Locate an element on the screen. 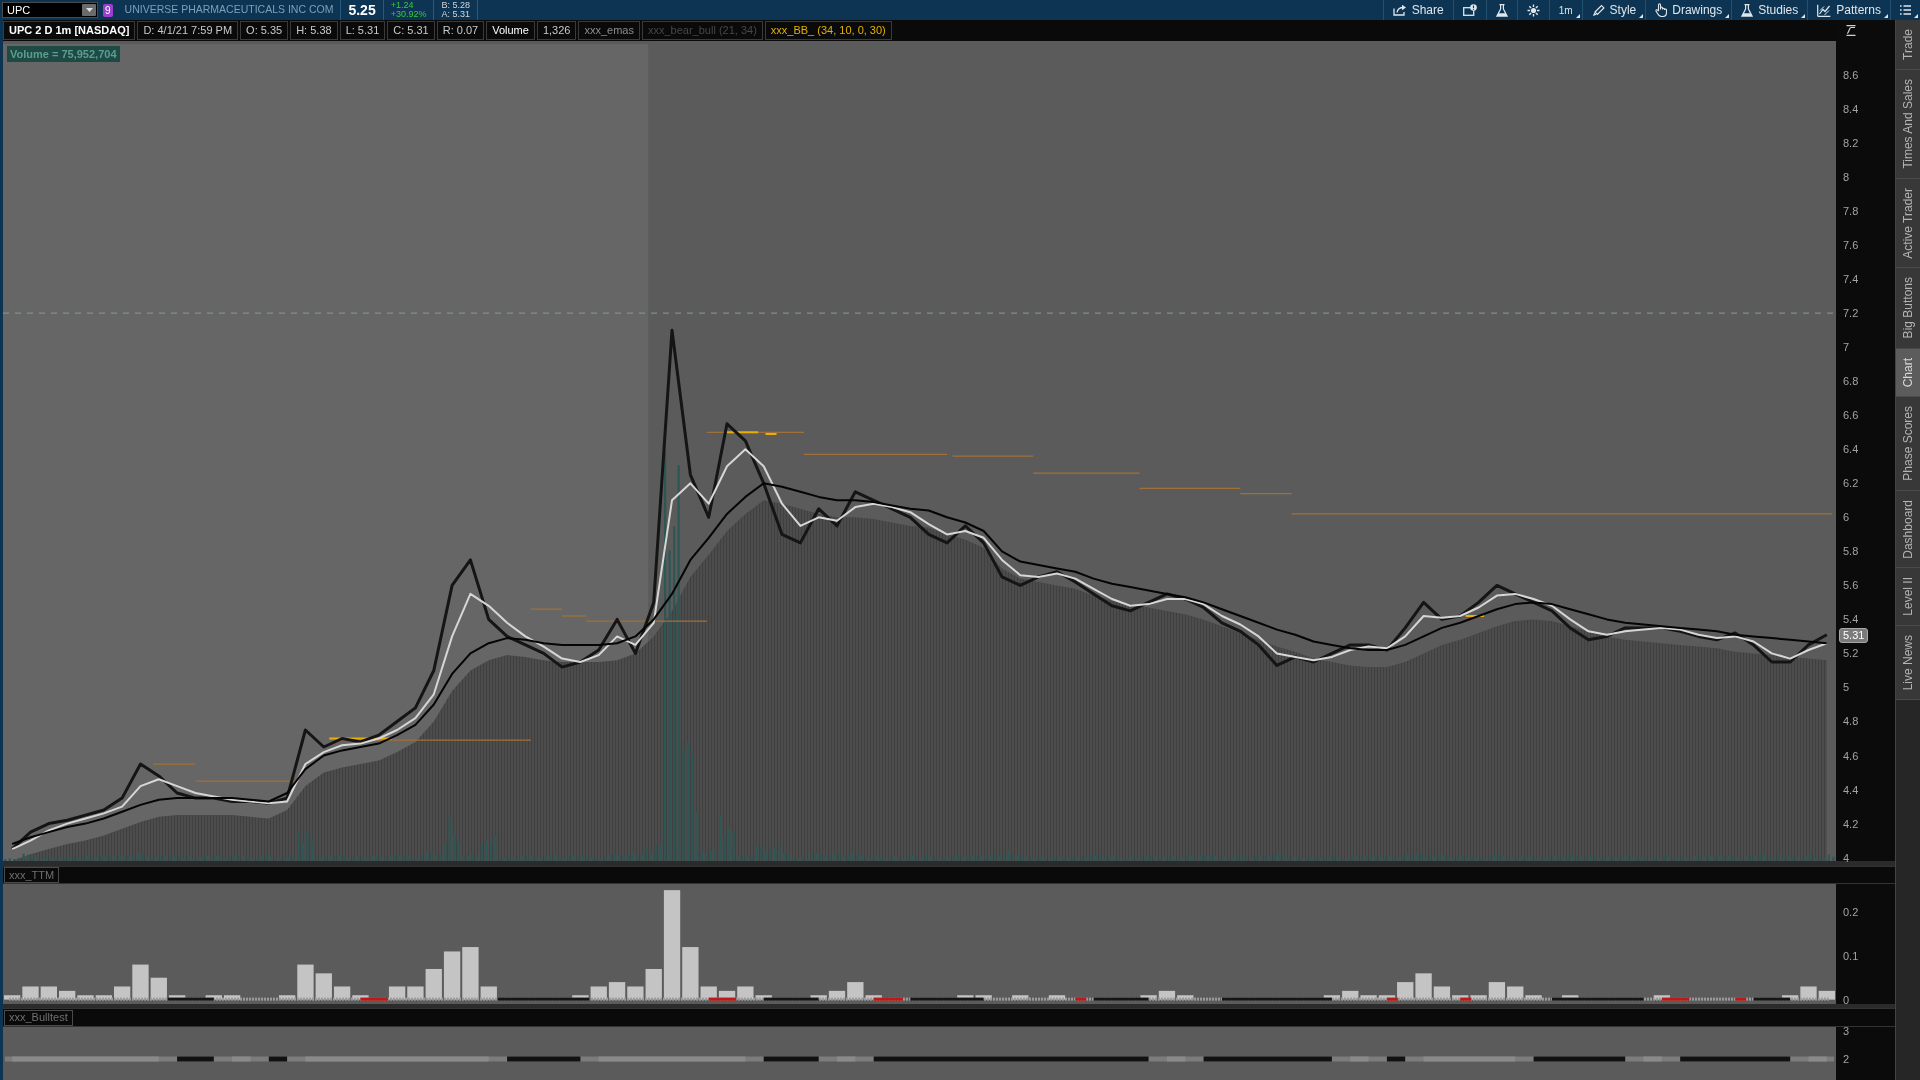  list-icon is located at coordinates (1905, 10).